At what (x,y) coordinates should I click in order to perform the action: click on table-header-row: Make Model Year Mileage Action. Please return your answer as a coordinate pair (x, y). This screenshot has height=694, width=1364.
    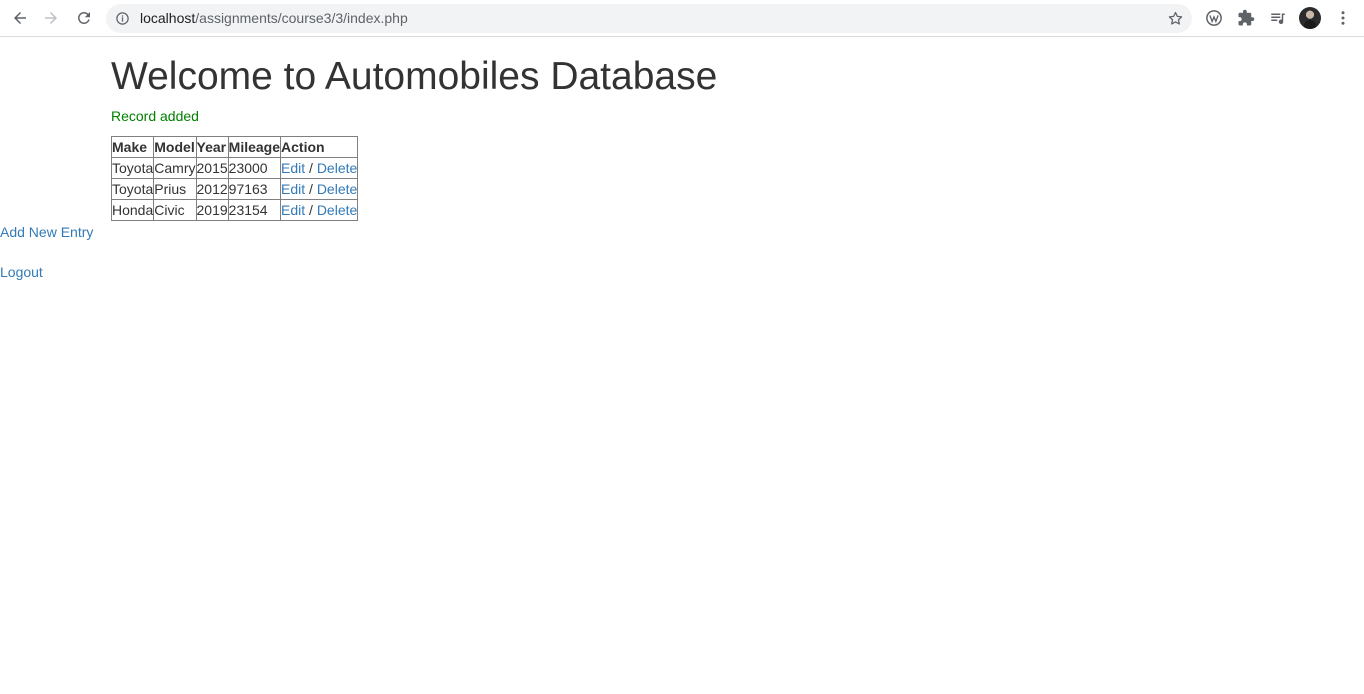
    Looking at the image, I should click on (234, 147).